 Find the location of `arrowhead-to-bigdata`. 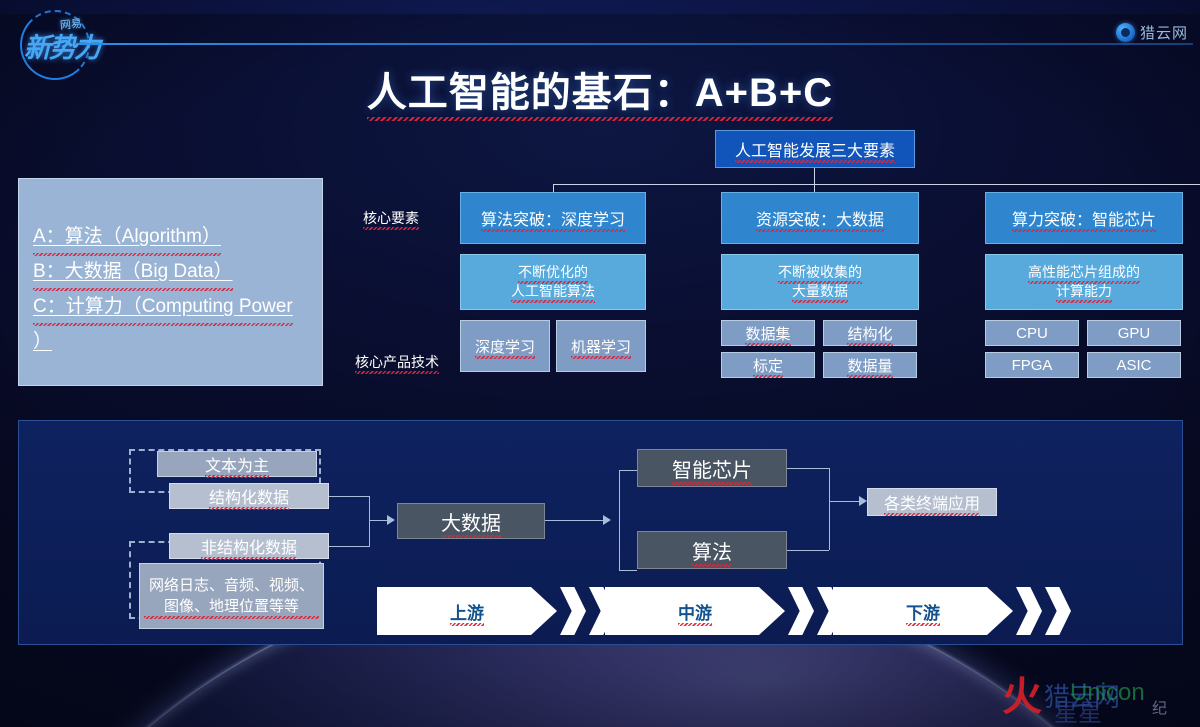

arrowhead-to-bigdata is located at coordinates (391, 520).